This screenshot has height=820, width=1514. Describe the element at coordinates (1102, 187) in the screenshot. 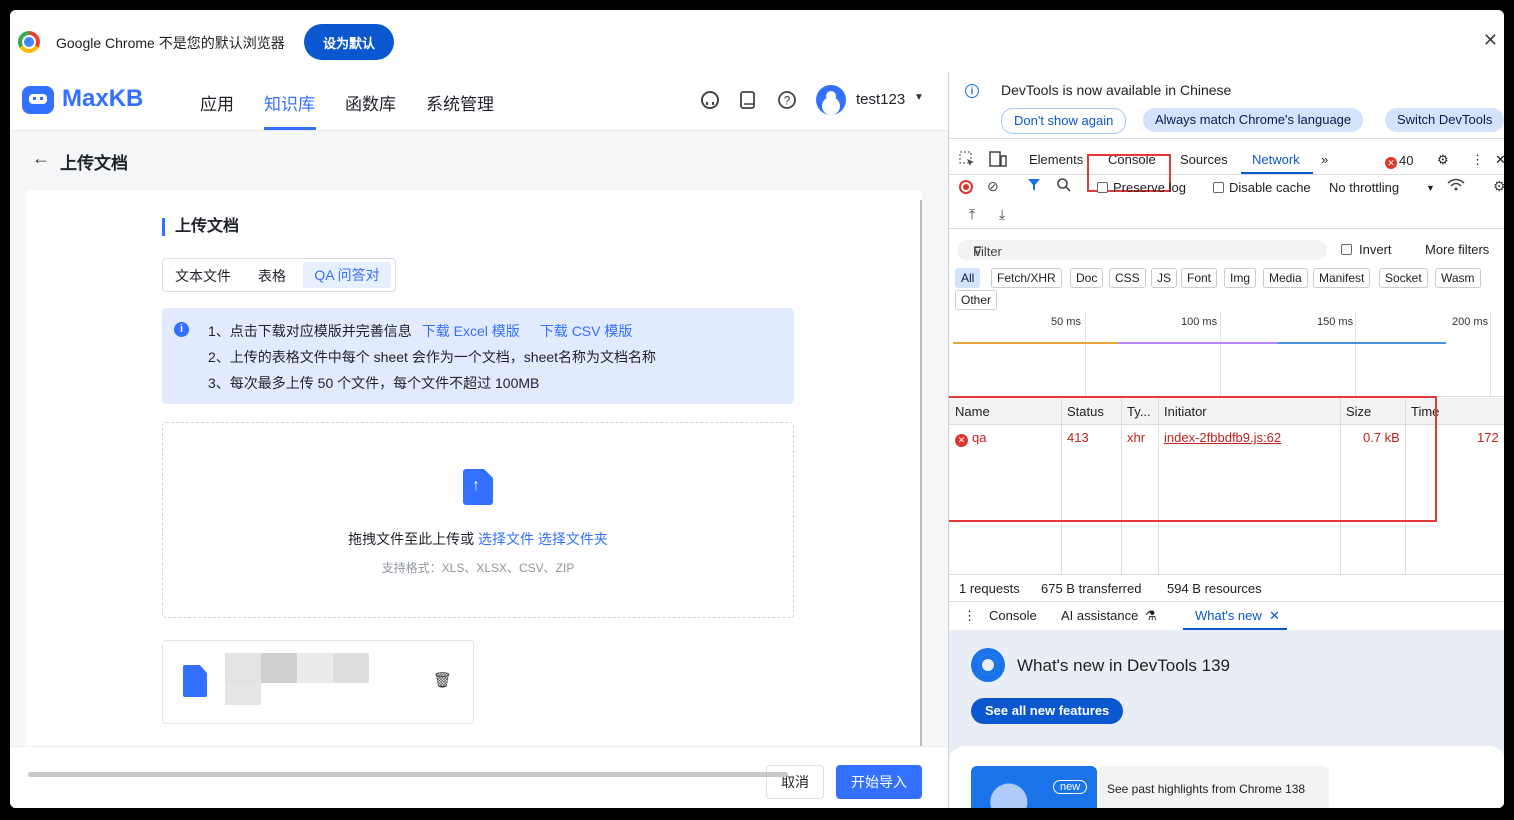

I see `preserve-log-checkbox` at that location.